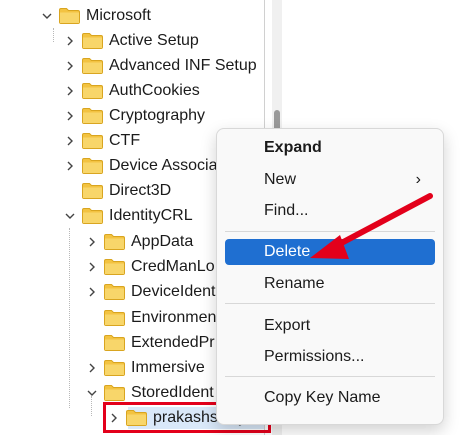  I want to click on menu-item-delete: Delete, so click(330, 252).